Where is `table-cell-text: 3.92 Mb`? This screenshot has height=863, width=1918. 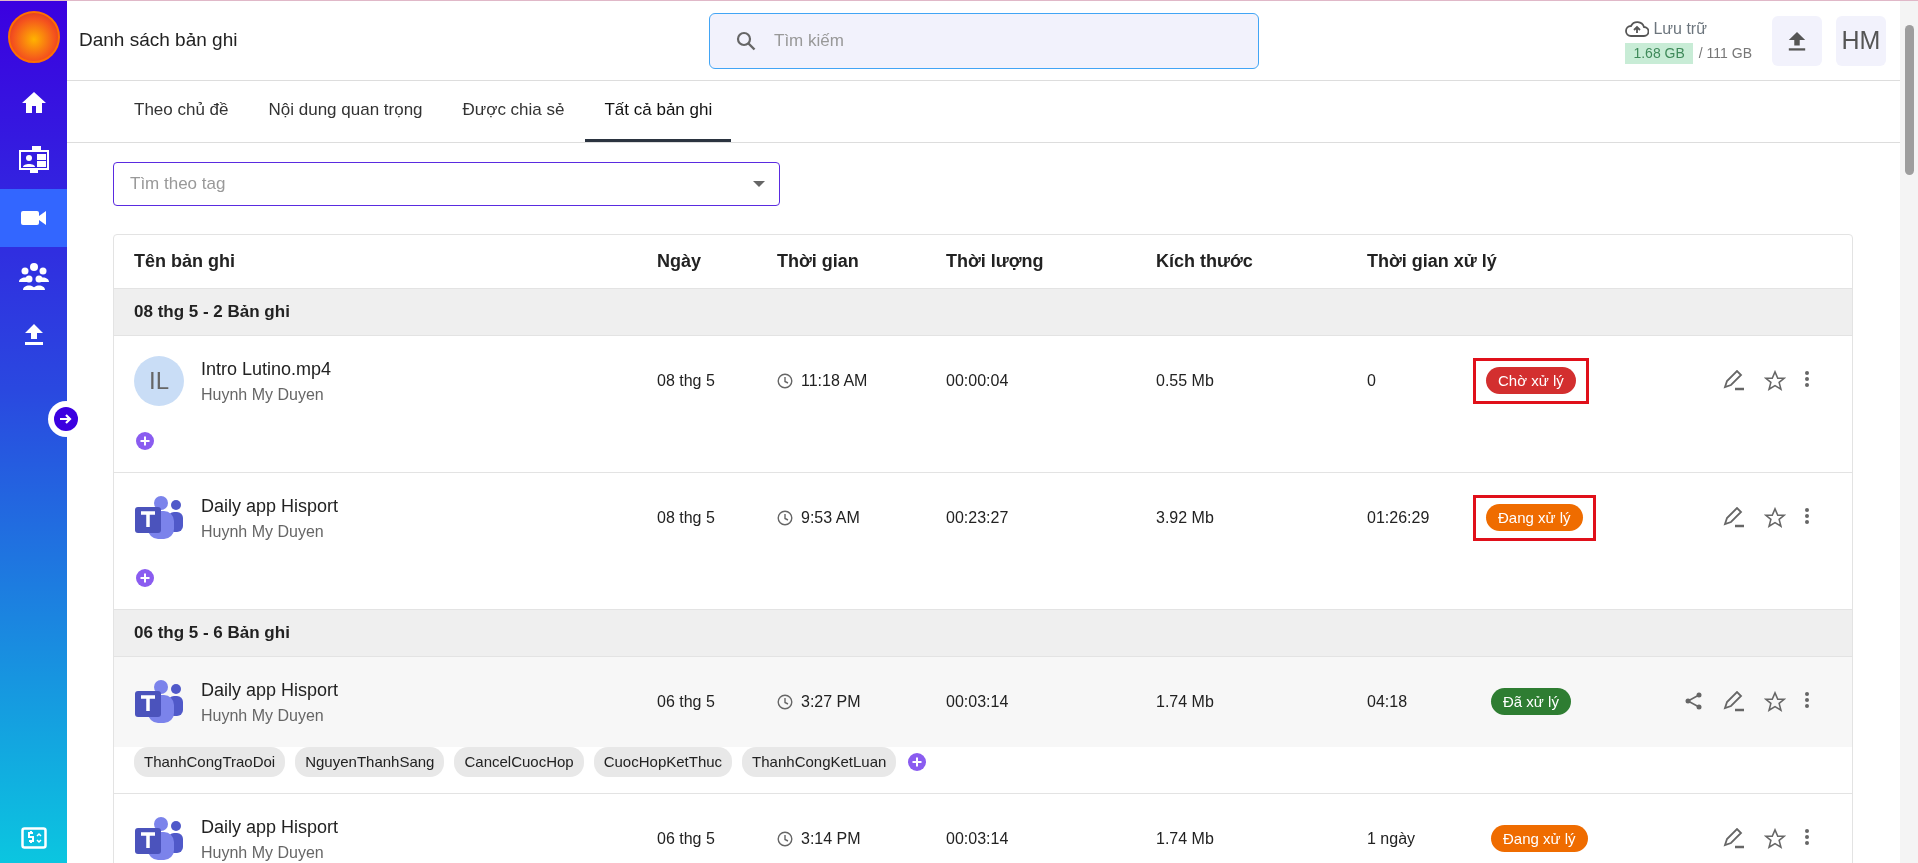 table-cell-text: 3.92 Mb is located at coordinates (1185, 518).